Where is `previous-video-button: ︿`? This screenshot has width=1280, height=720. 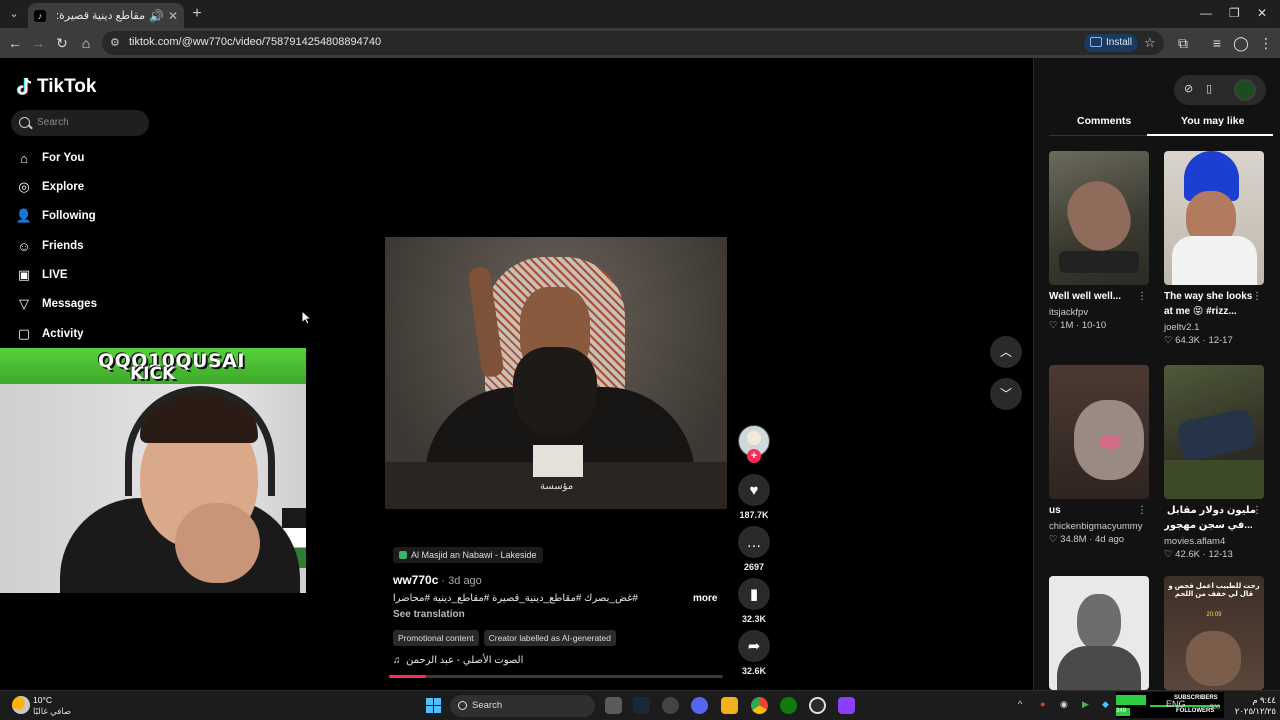 previous-video-button: ︿ is located at coordinates (1006, 352).